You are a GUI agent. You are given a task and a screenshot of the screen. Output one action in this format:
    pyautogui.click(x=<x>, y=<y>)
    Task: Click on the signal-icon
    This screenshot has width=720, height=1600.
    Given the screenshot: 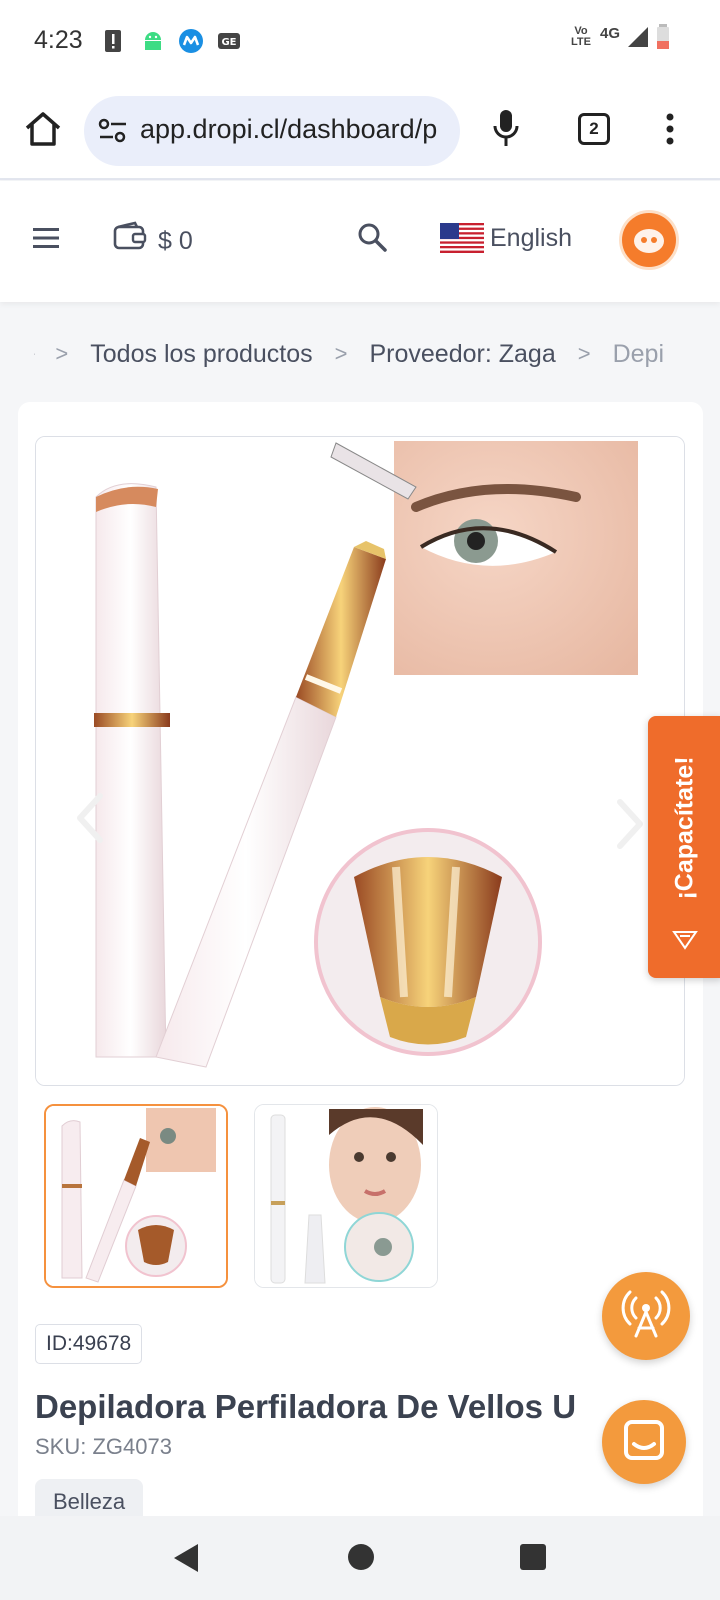 What is the action you would take?
    pyautogui.click(x=638, y=37)
    